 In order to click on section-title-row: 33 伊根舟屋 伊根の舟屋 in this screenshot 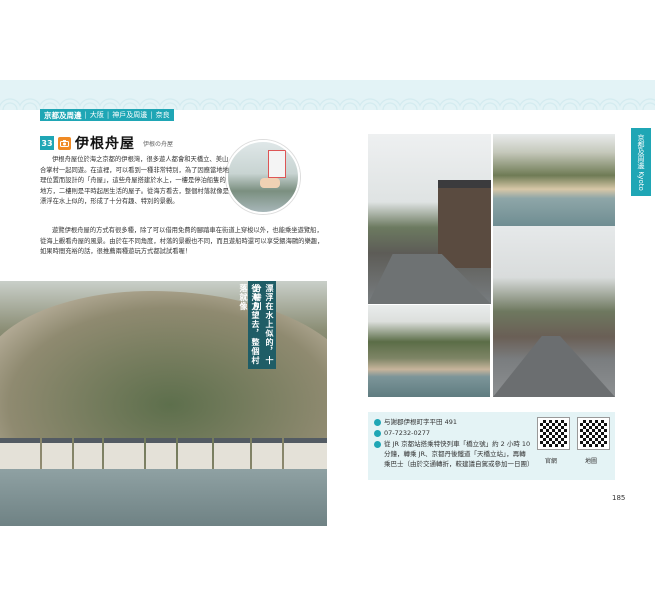, I will do `click(106, 143)`.